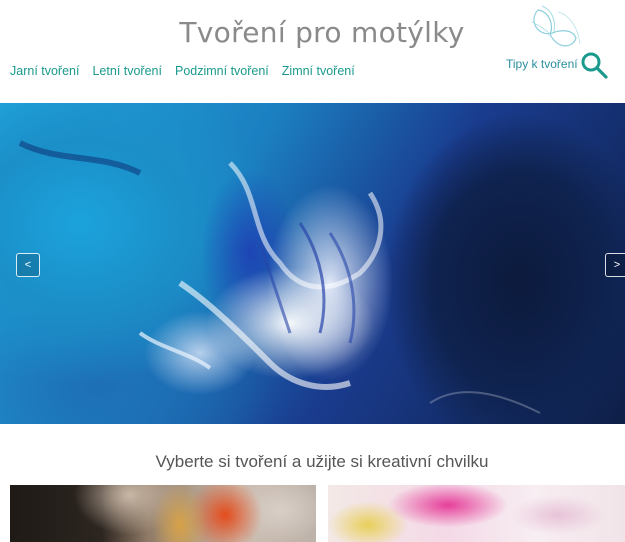  Describe the element at coordinates (222, 71) in the screenshot. I see `nav-item-autumn: Podzimní tvoření` at that location.